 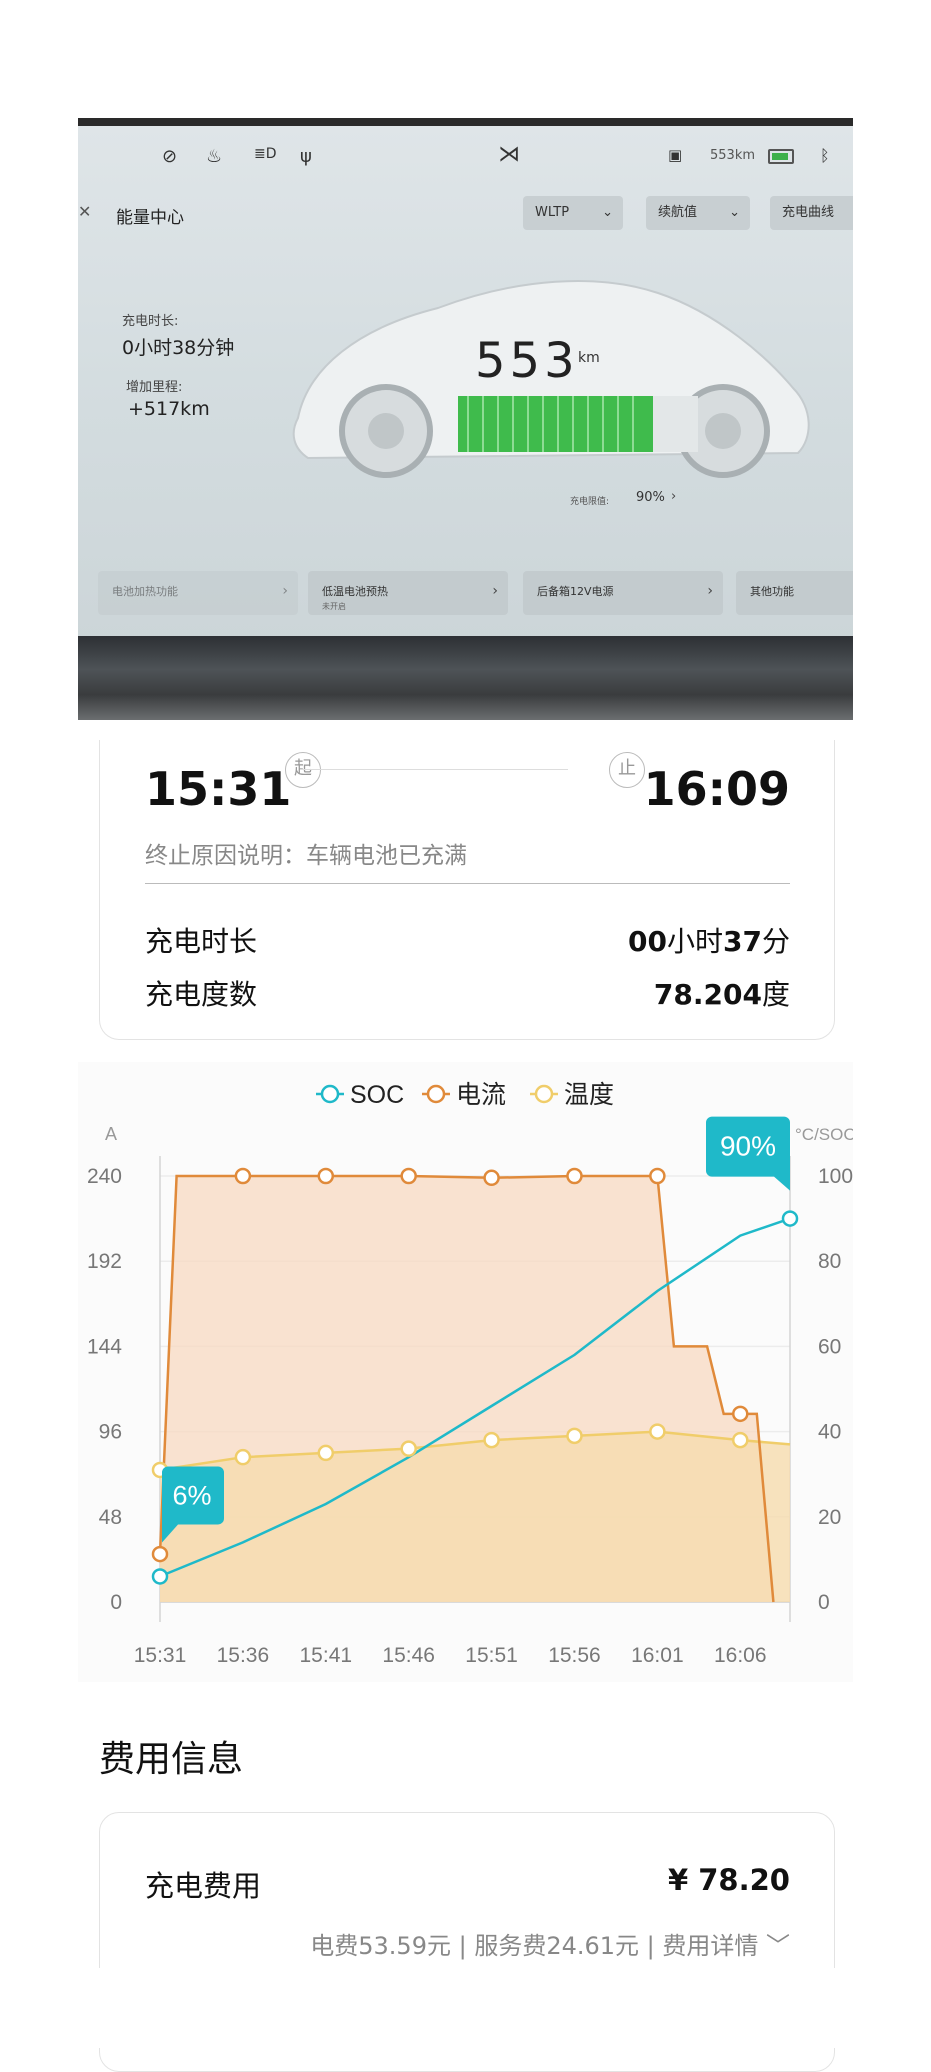 What do you see at coordinates (772, 591) in the screenshot?
I see `bottom-card-label: 其他功能` at bounding box center [772, 591].